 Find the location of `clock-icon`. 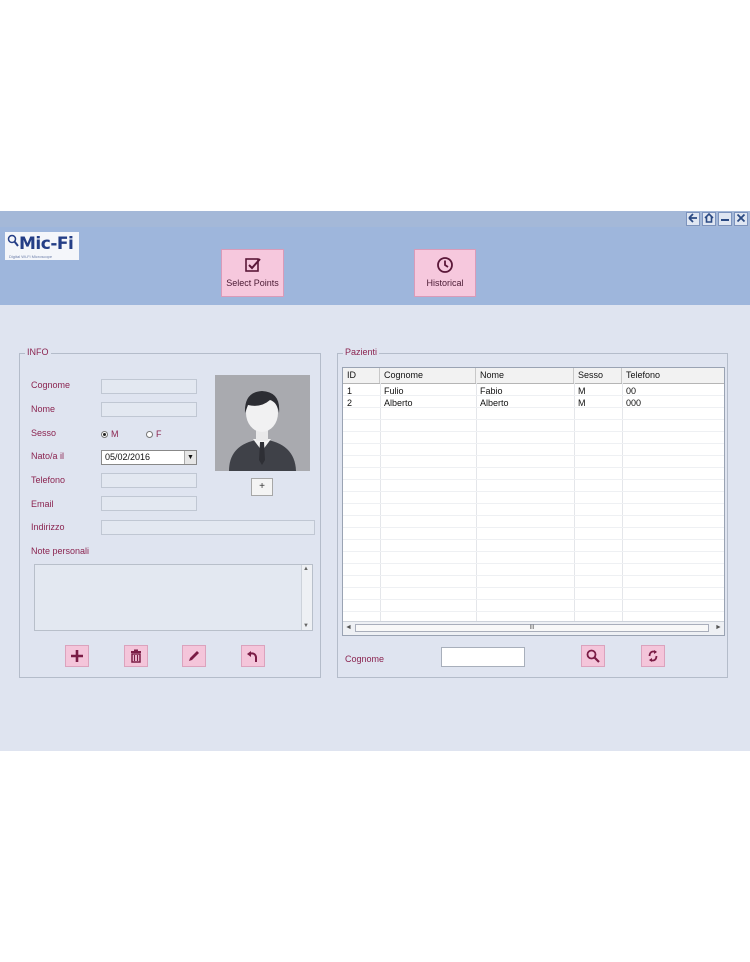

clock-icon is located at coordinates (445, 265).